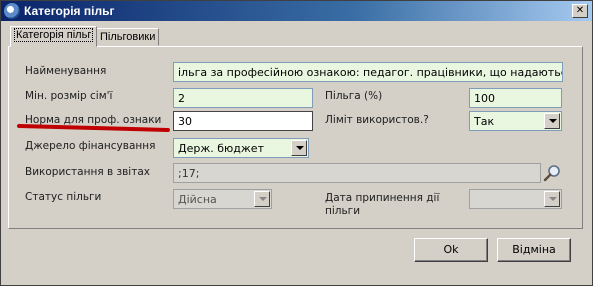 This screenshot has width=593, height=286. What do you see at coordinates (354, 96) in the screenshot?
I see `benefit-label: Пільга (%)` at bounding box center [354, 96].